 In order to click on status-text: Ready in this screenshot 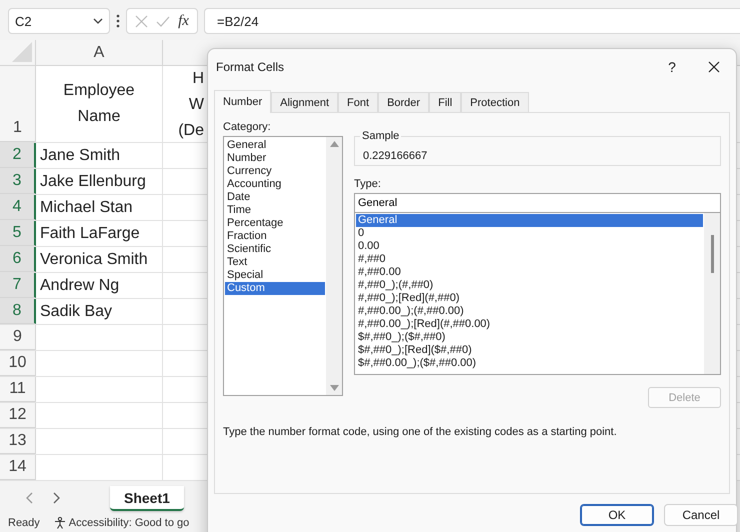, I will do `click(24, 523)`.